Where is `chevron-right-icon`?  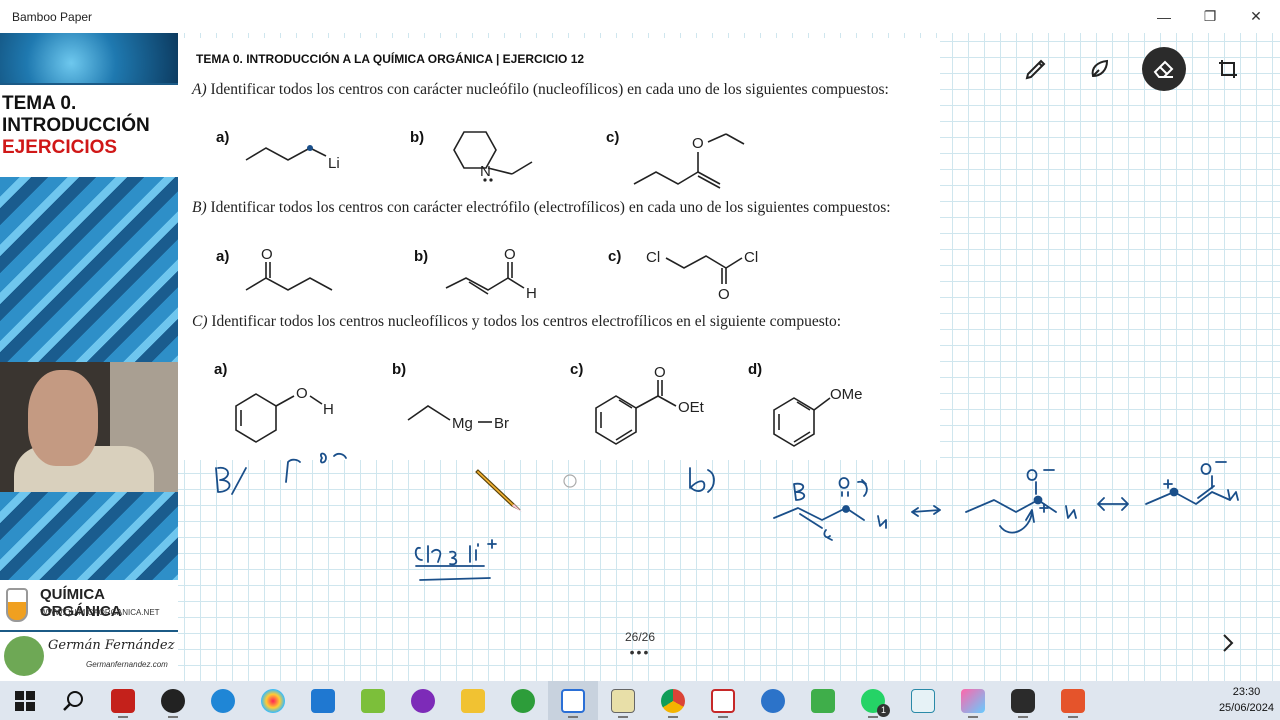 chevron-right-icon is located at coordinates (1228, 643).